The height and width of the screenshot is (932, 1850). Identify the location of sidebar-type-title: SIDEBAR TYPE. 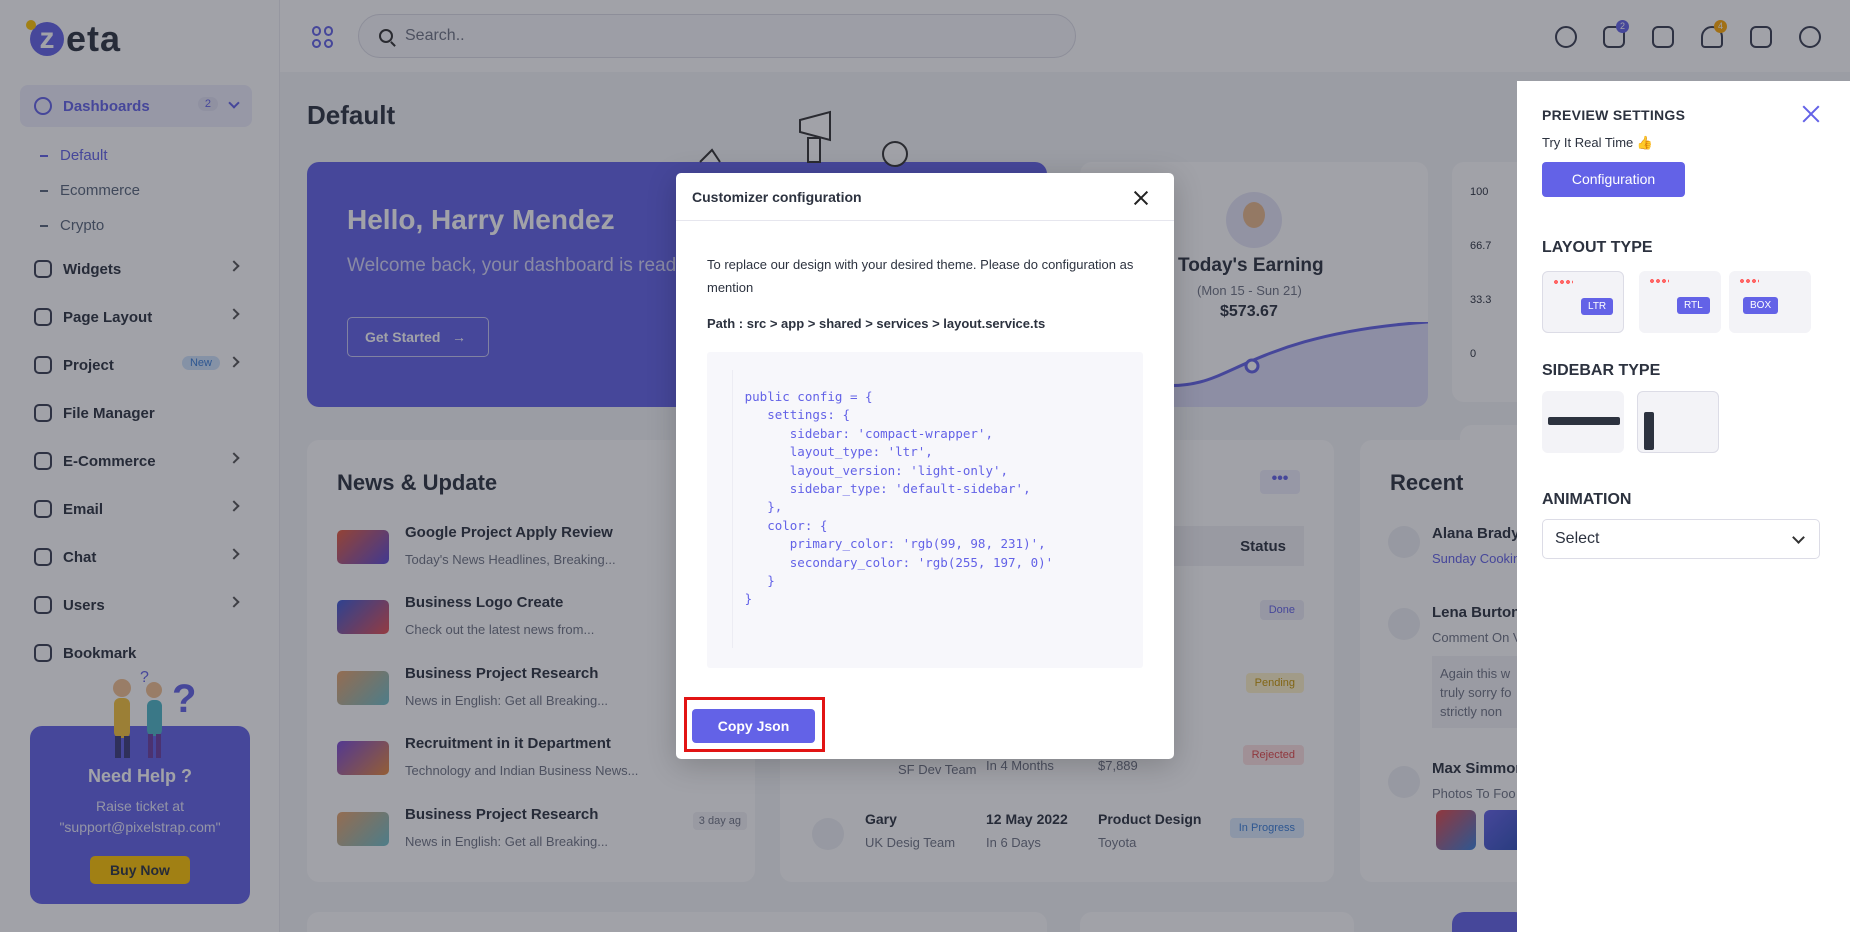
(1601, 370).